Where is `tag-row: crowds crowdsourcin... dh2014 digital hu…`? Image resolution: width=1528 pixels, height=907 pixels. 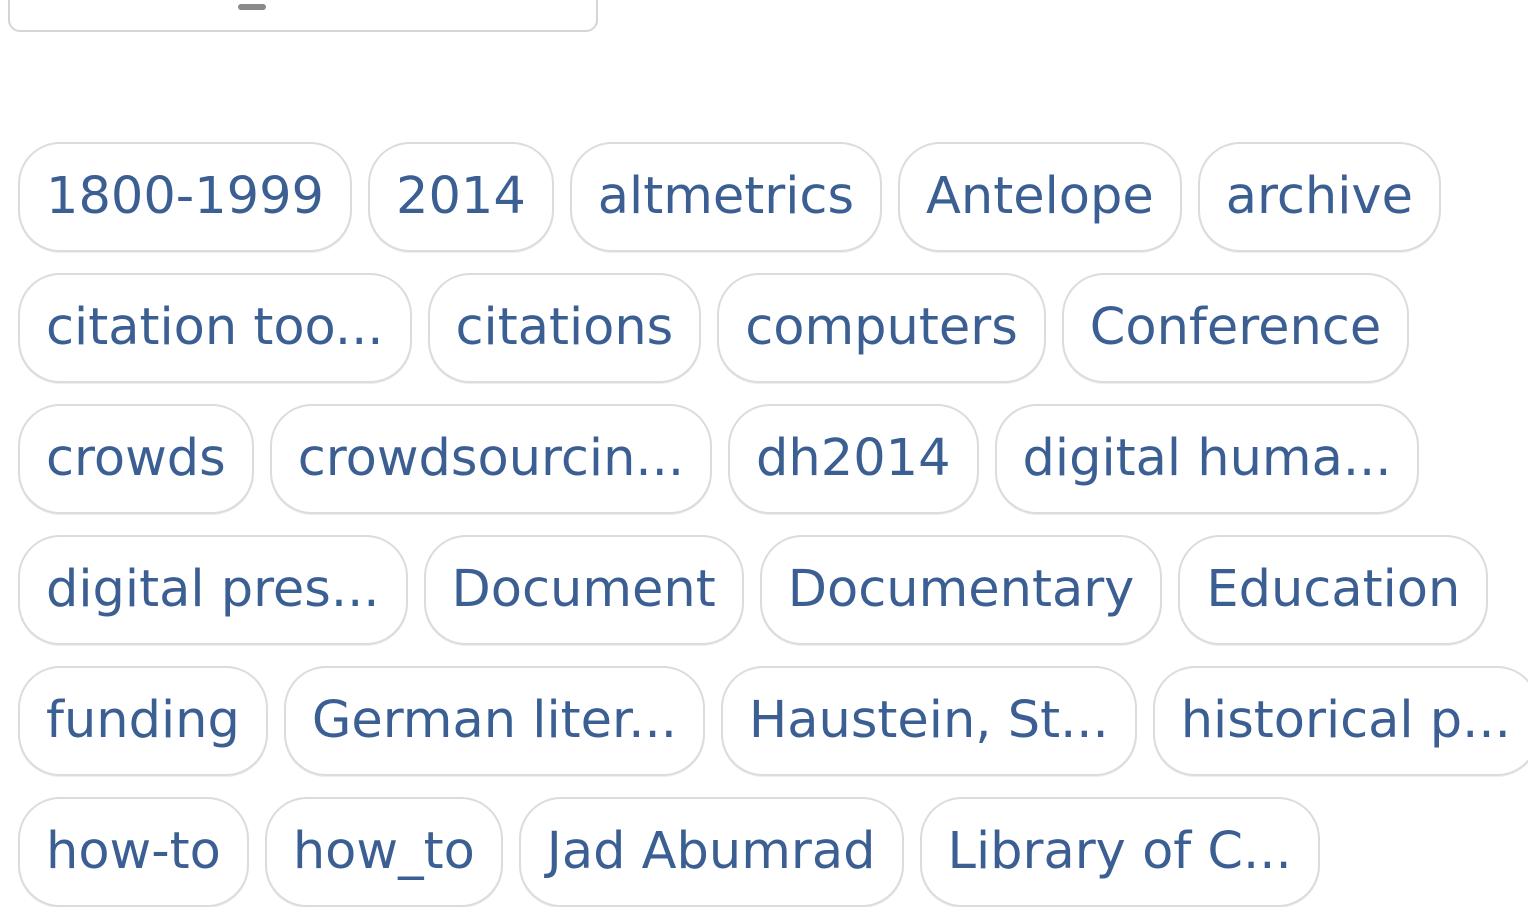
tag-row: crowds crowdsourcin... dh2014 digital hu… is located at coordinates (726, 459).